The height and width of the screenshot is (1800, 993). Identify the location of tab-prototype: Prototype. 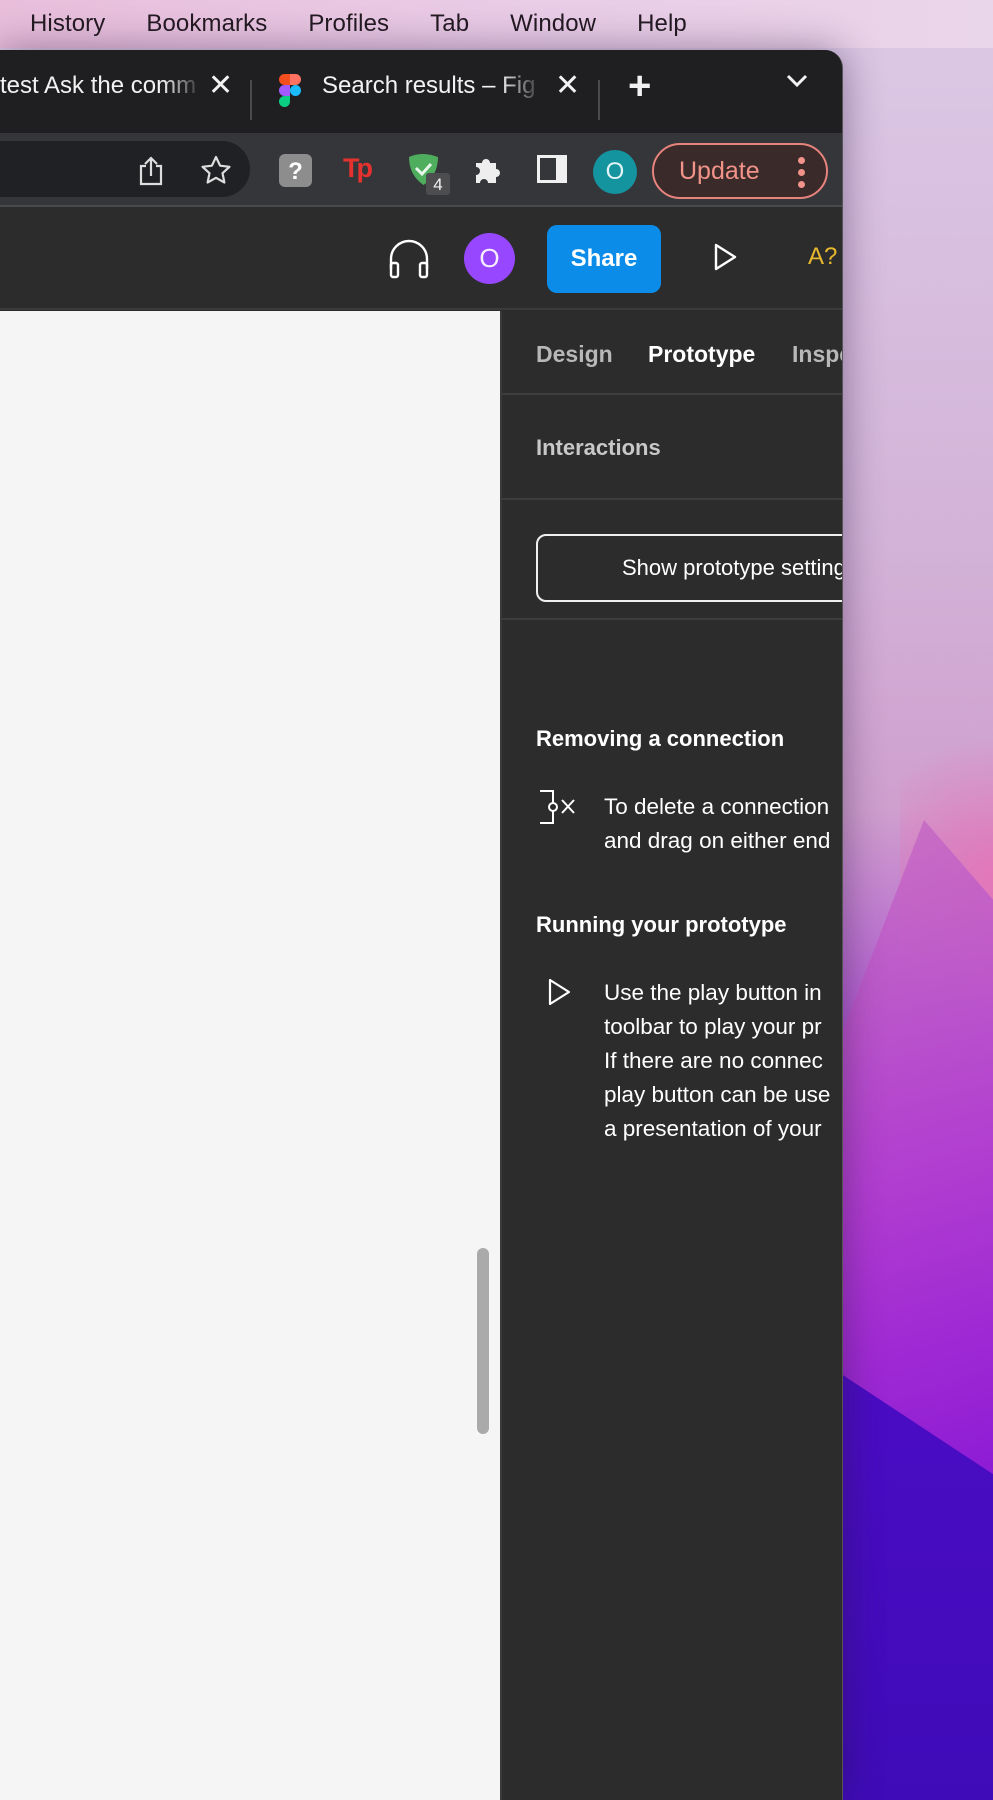
(701, 354).